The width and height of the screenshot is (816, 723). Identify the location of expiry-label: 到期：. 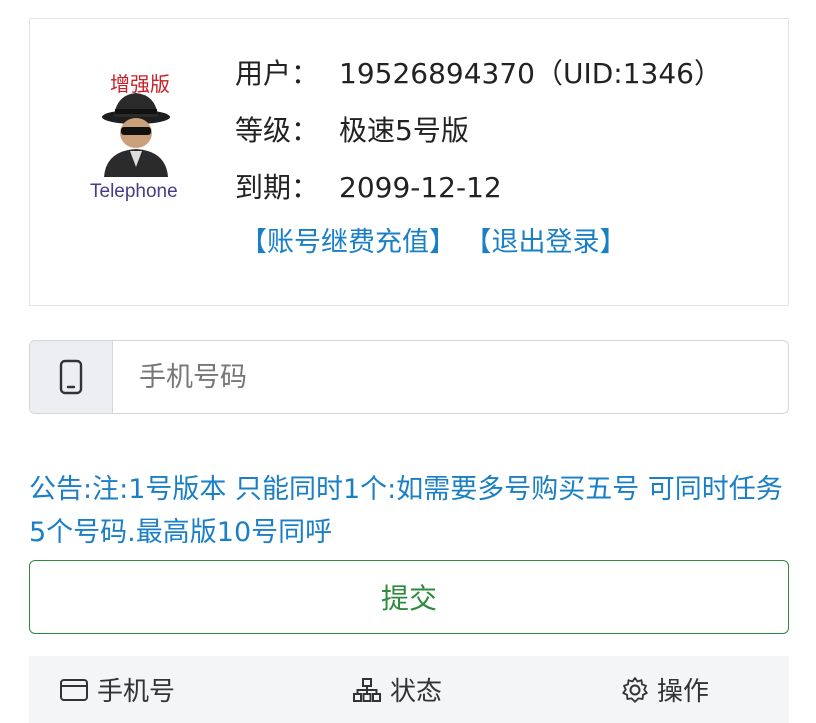
(277, 187).